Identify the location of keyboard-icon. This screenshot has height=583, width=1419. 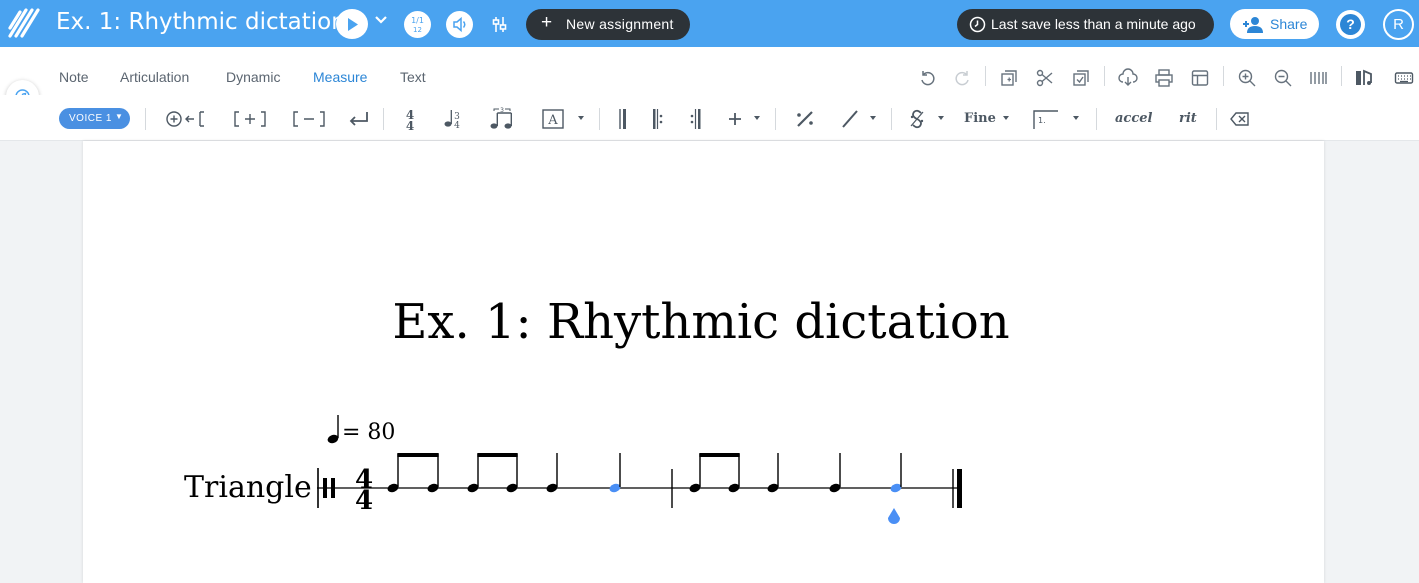
(1404, 78).